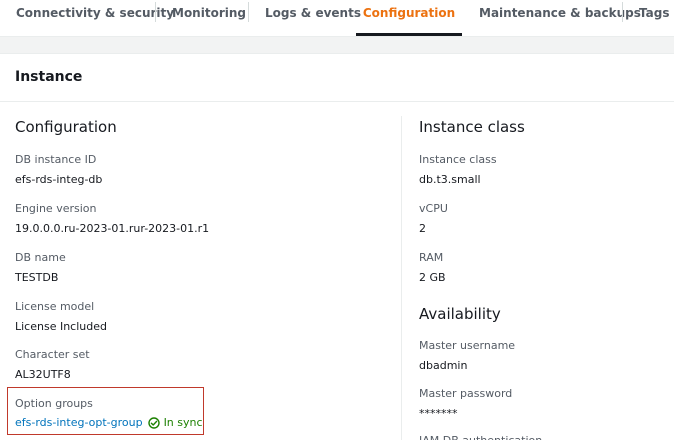 The height and width of the screenshot is (440, 674). Describe the element at coordinates (153, 422) in the screenshot. I see `check-circle-icon` at that location.